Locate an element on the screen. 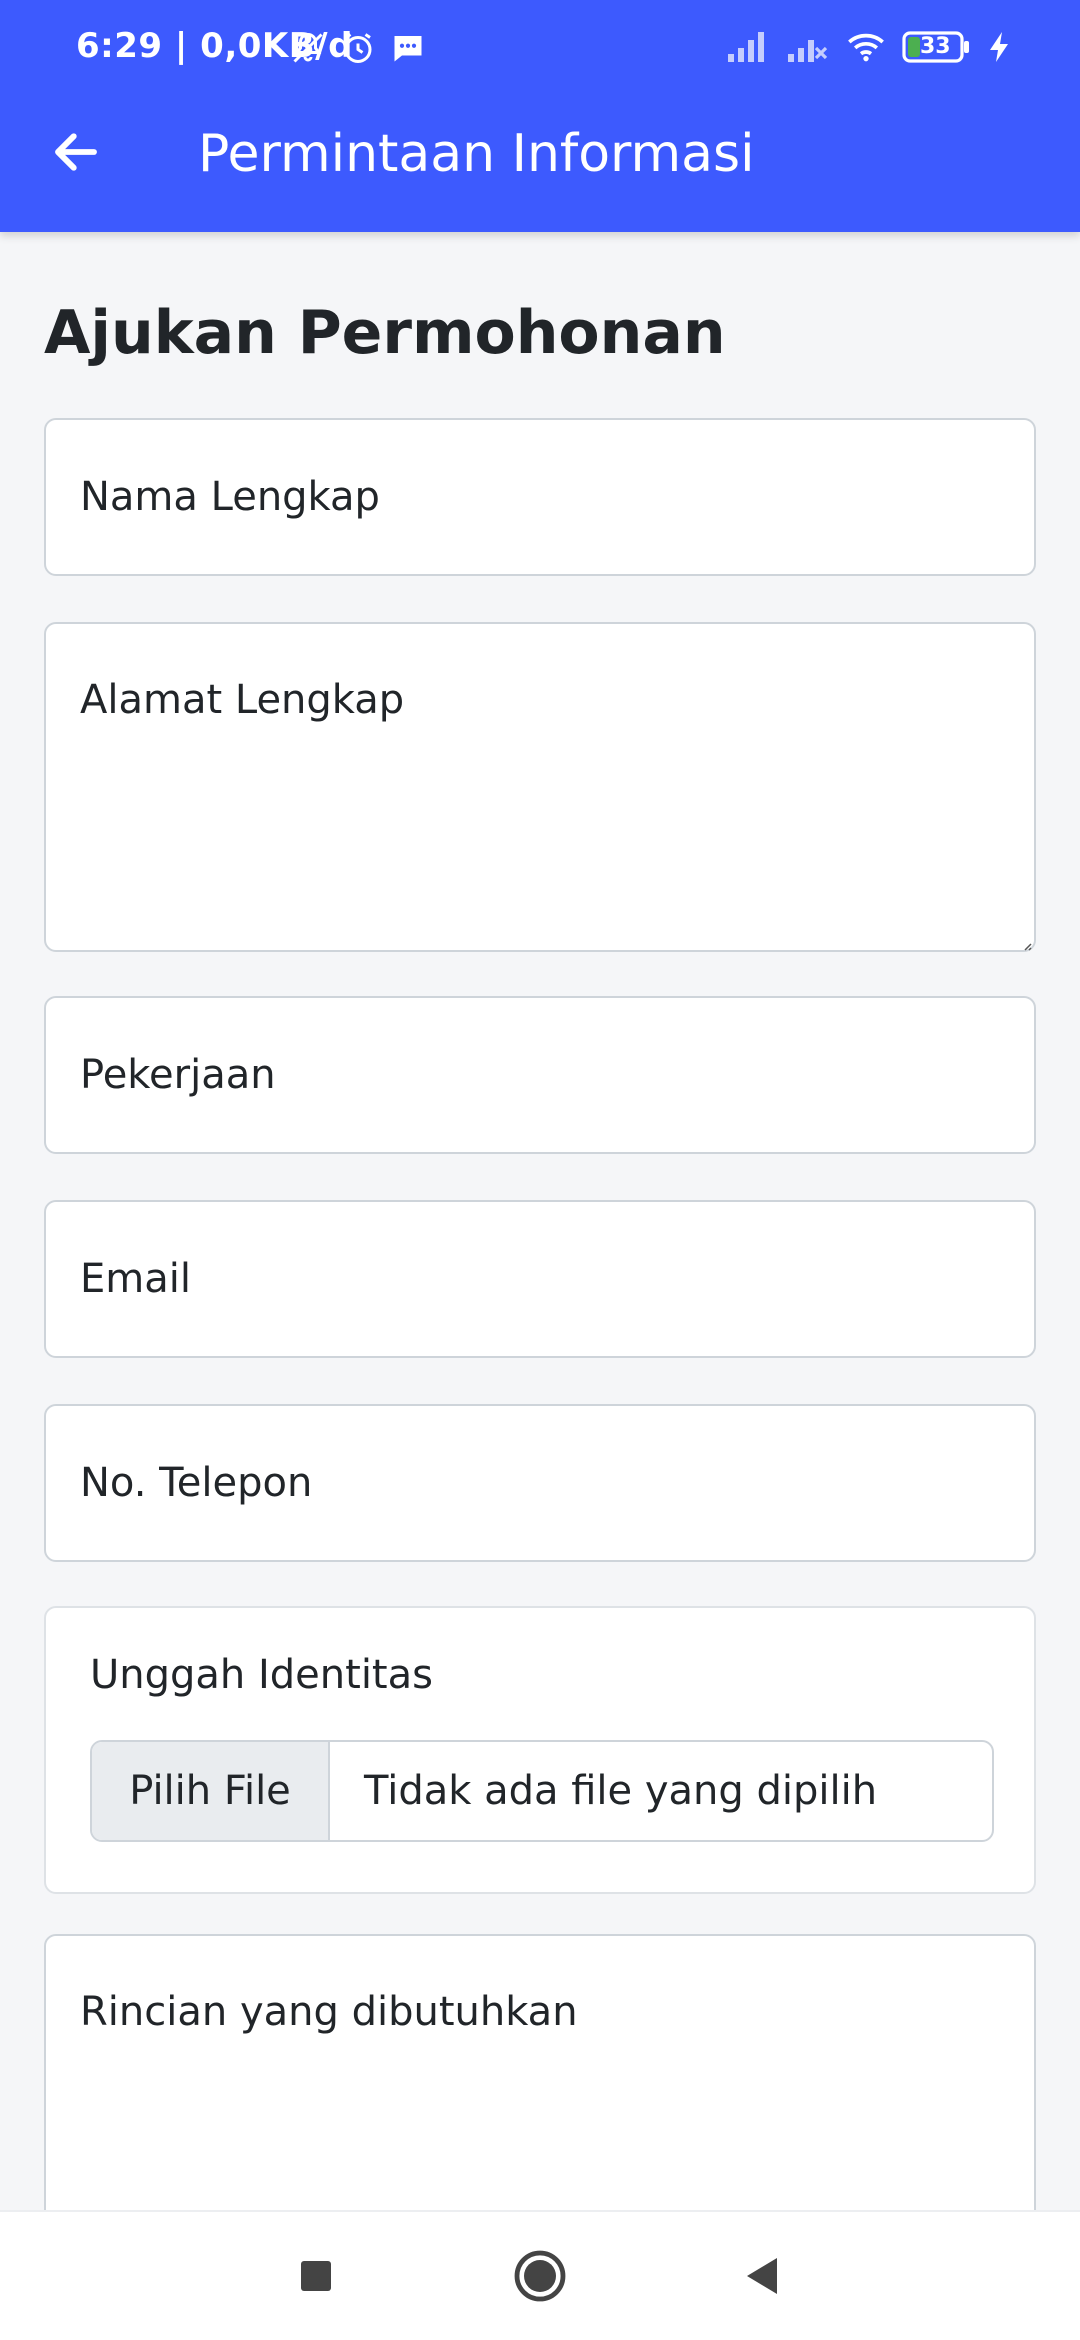 This screenshot has width=1080, height=2340. email-input is located at coordinates (540, 1279).